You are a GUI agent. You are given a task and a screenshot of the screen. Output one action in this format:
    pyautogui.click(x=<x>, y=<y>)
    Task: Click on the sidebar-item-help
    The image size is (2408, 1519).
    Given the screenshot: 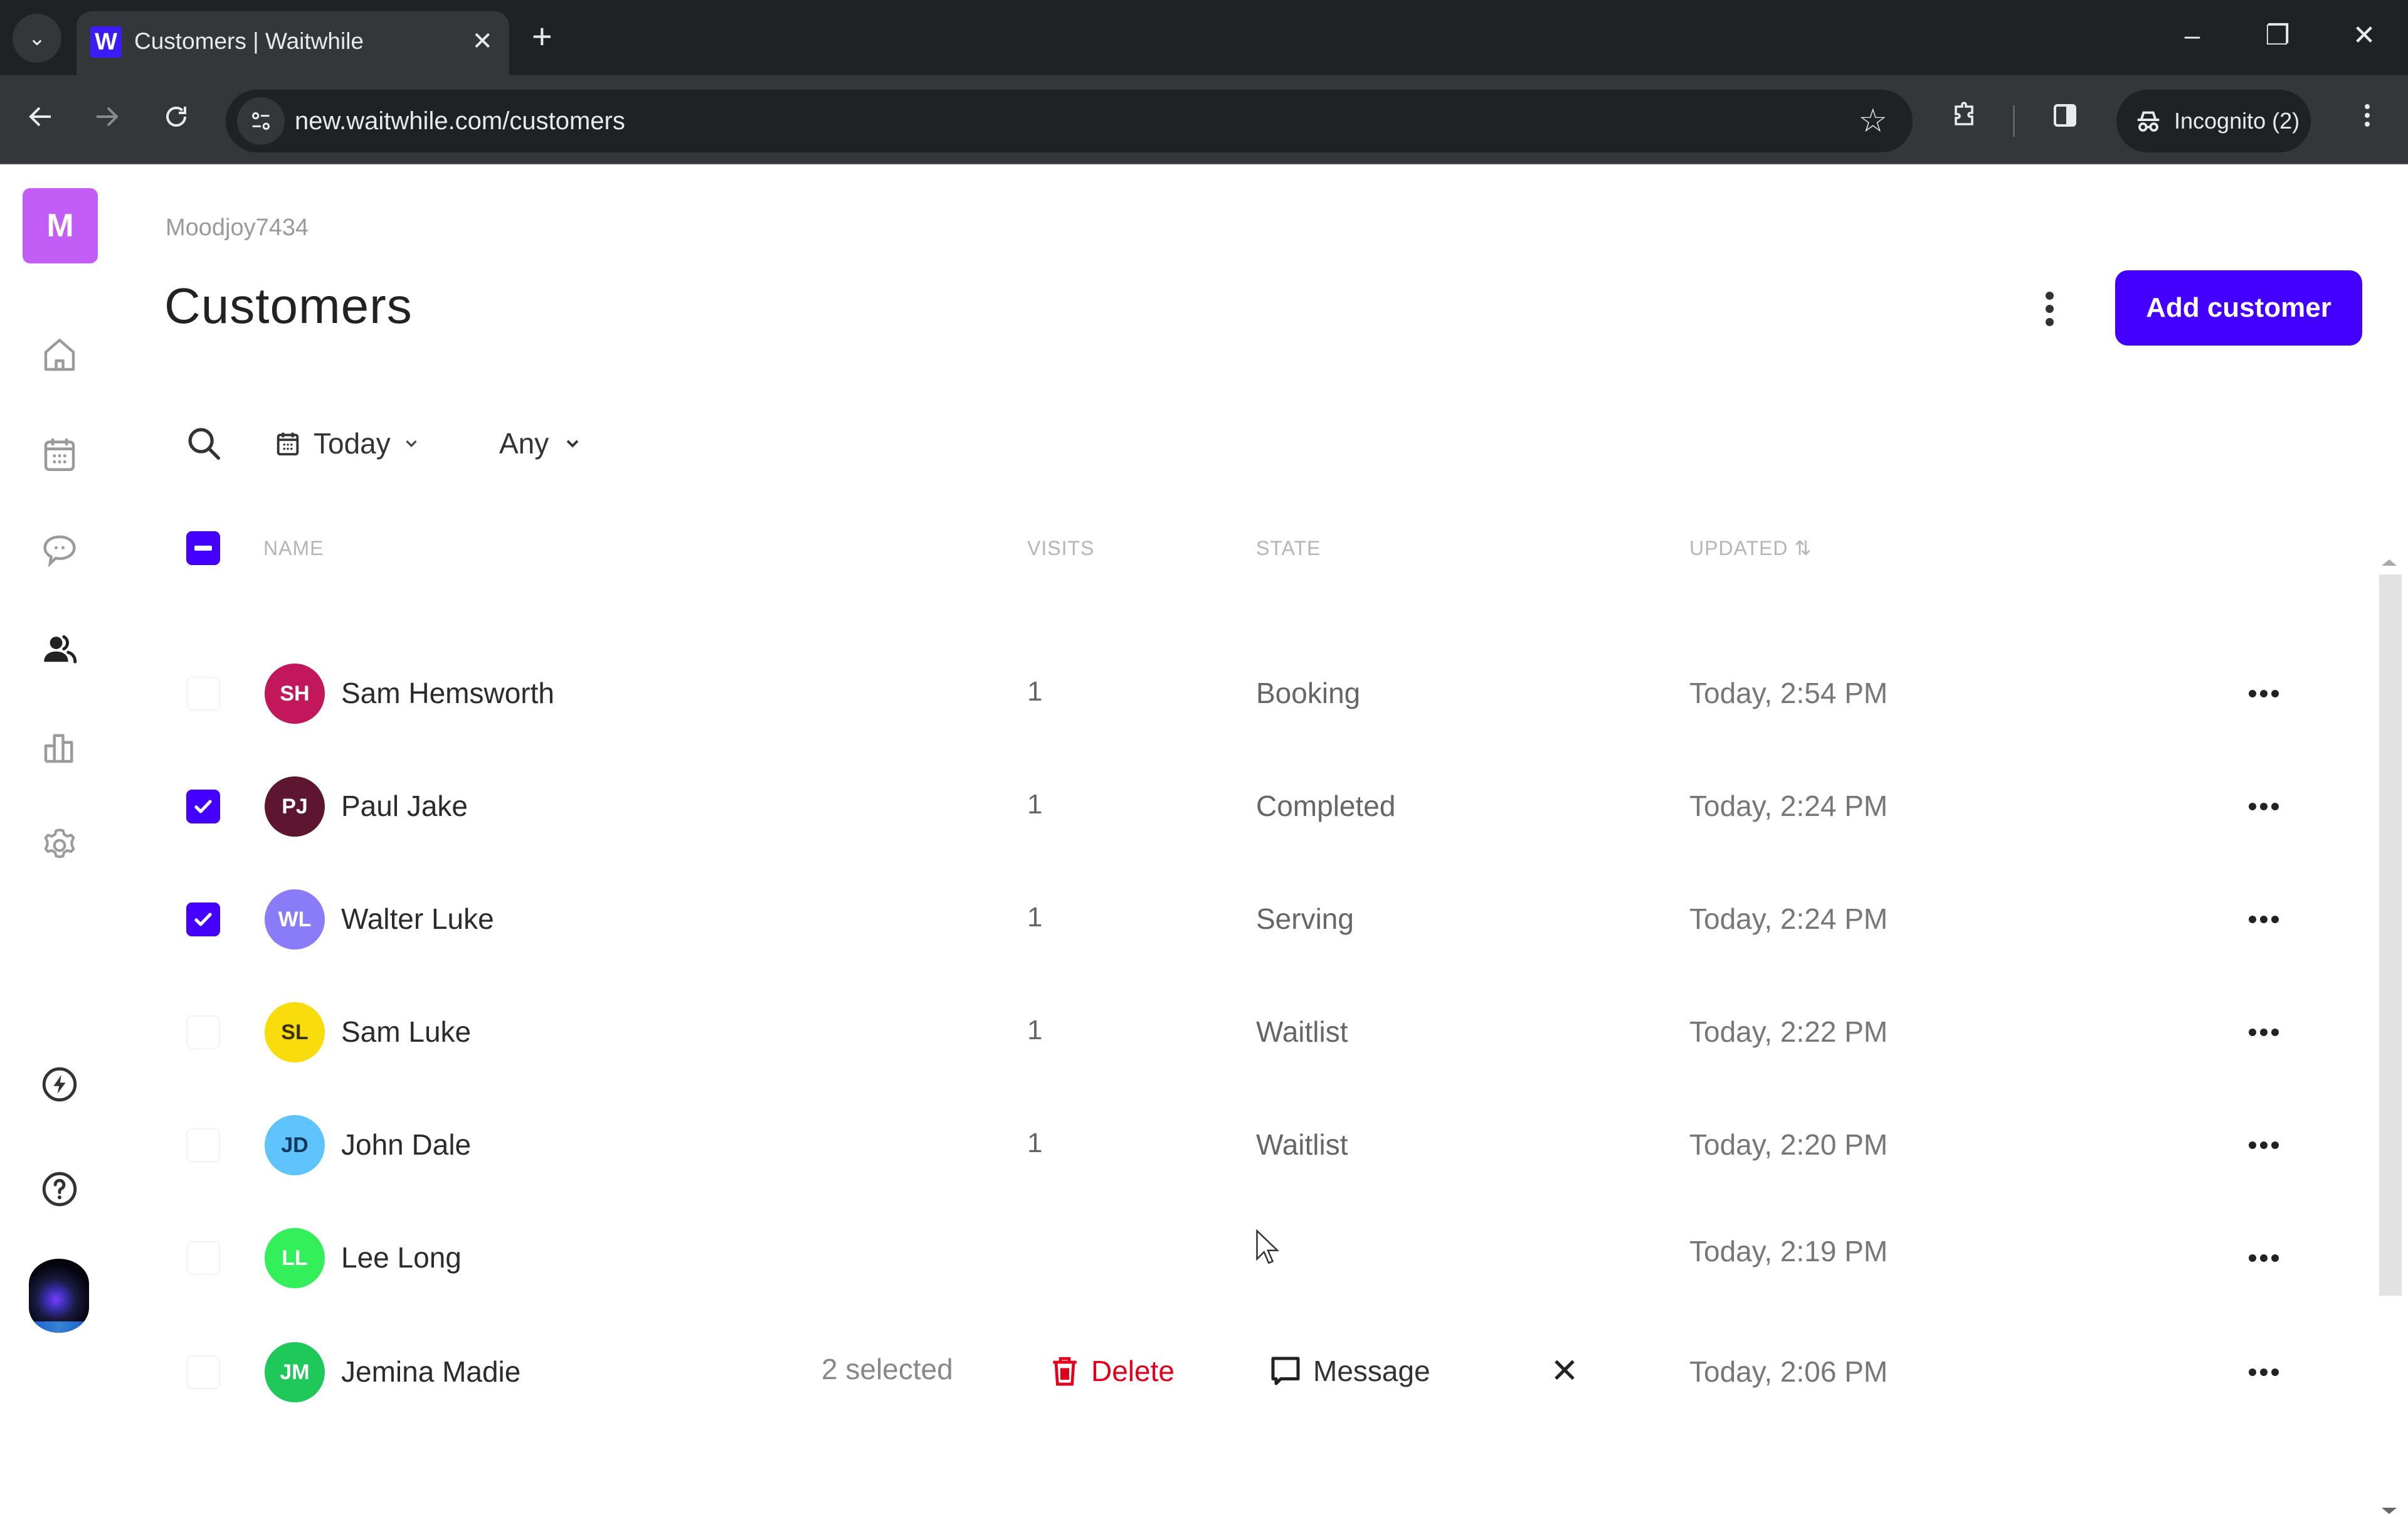 What is the action you would take?
    pyautogui.click(x=59, y=1189)
    